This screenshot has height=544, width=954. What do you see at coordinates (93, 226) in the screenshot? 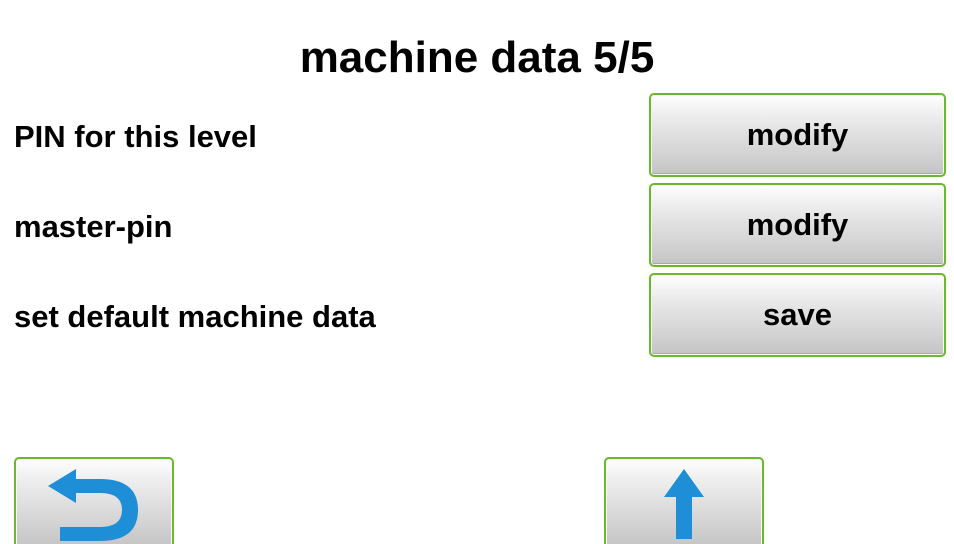
I see `master-pin-label: master-pin` at bounding box center [93, 226].